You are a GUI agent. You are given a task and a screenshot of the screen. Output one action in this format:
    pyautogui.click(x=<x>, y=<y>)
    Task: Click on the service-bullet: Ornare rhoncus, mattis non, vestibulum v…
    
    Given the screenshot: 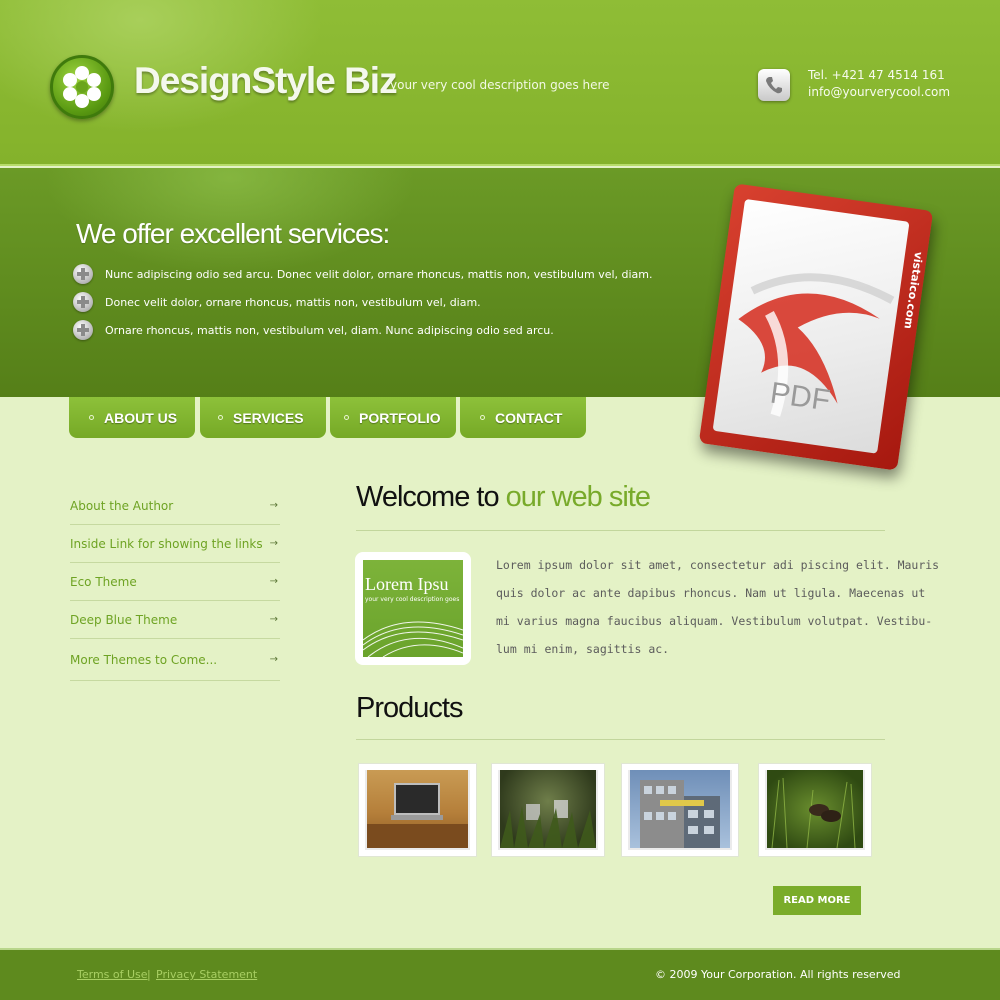 What is the action you would take?
    pyautogui.click(x=313, y=330)
    